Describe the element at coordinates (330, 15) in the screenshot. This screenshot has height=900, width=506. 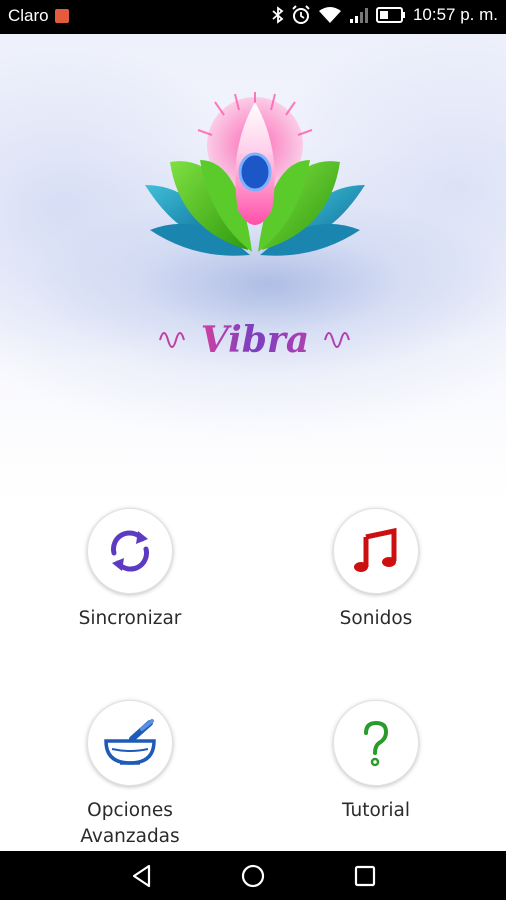
I see `wifi-icon` at that location.